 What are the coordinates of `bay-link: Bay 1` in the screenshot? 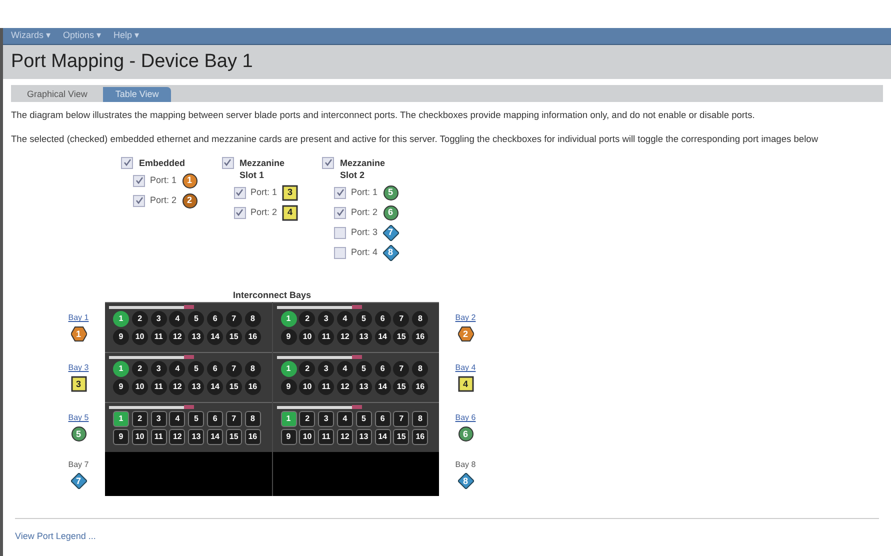 It's located at (78, 318).